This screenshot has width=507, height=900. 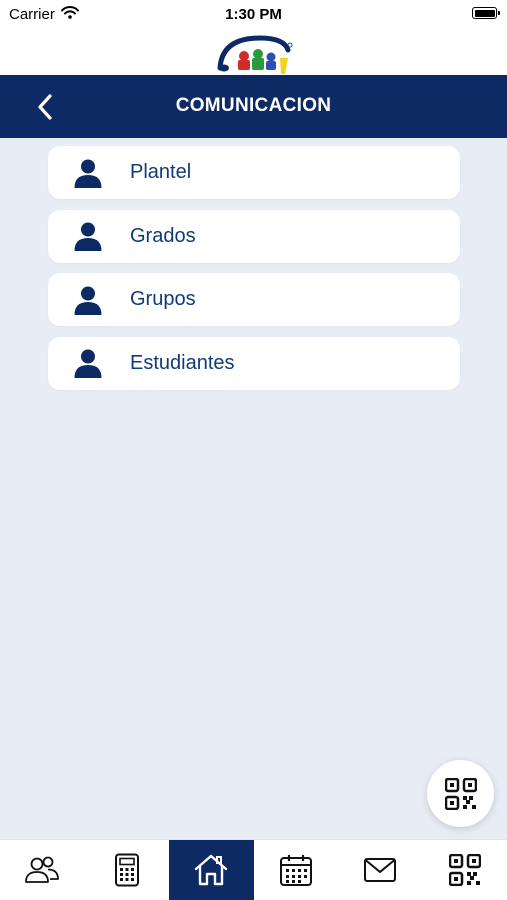 What do you see at coordinates (254, 363) in the screenshot?
I see `menu-item-estudiantes: Estudiantes` at bounding box center [254, 363].